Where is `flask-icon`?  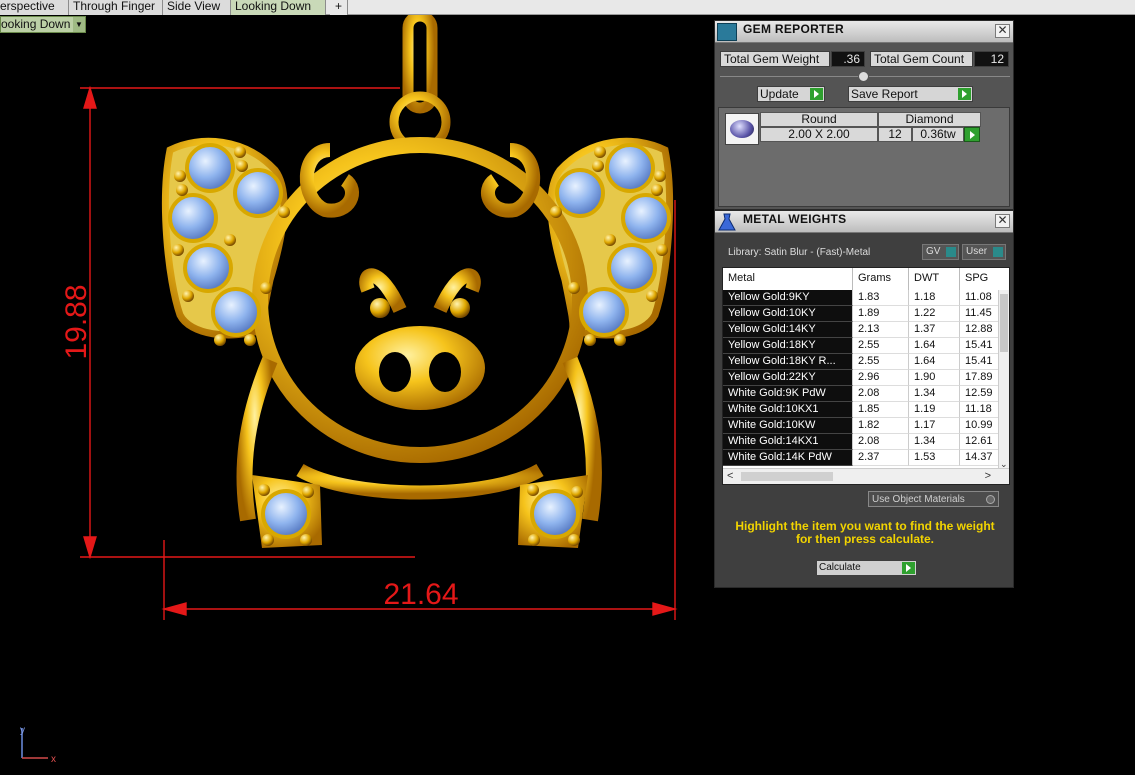
flask-icon is located at coordinates (727, 222).